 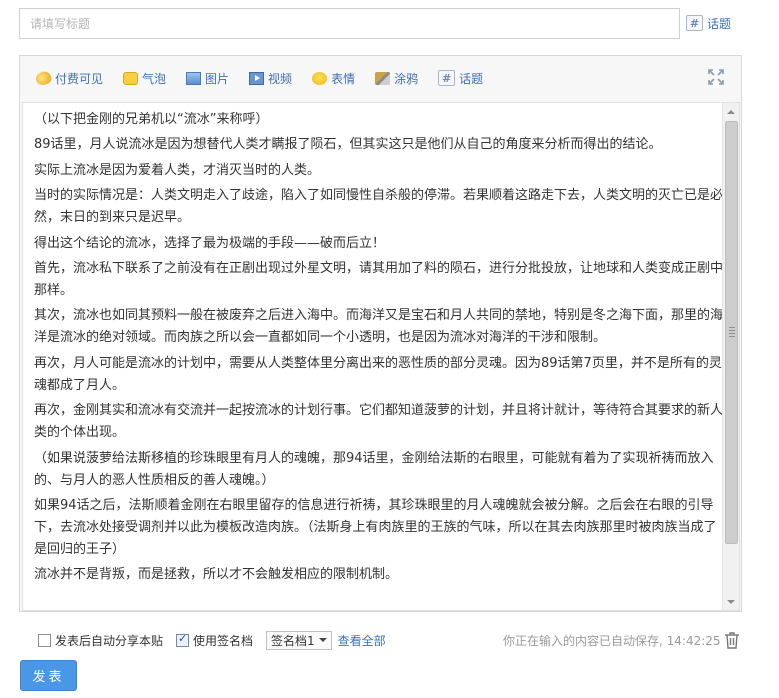 What do you see at coordinates (217, 78) in the screenshot?
I see `tool-label: 图片` at bounding box center [217, 78].